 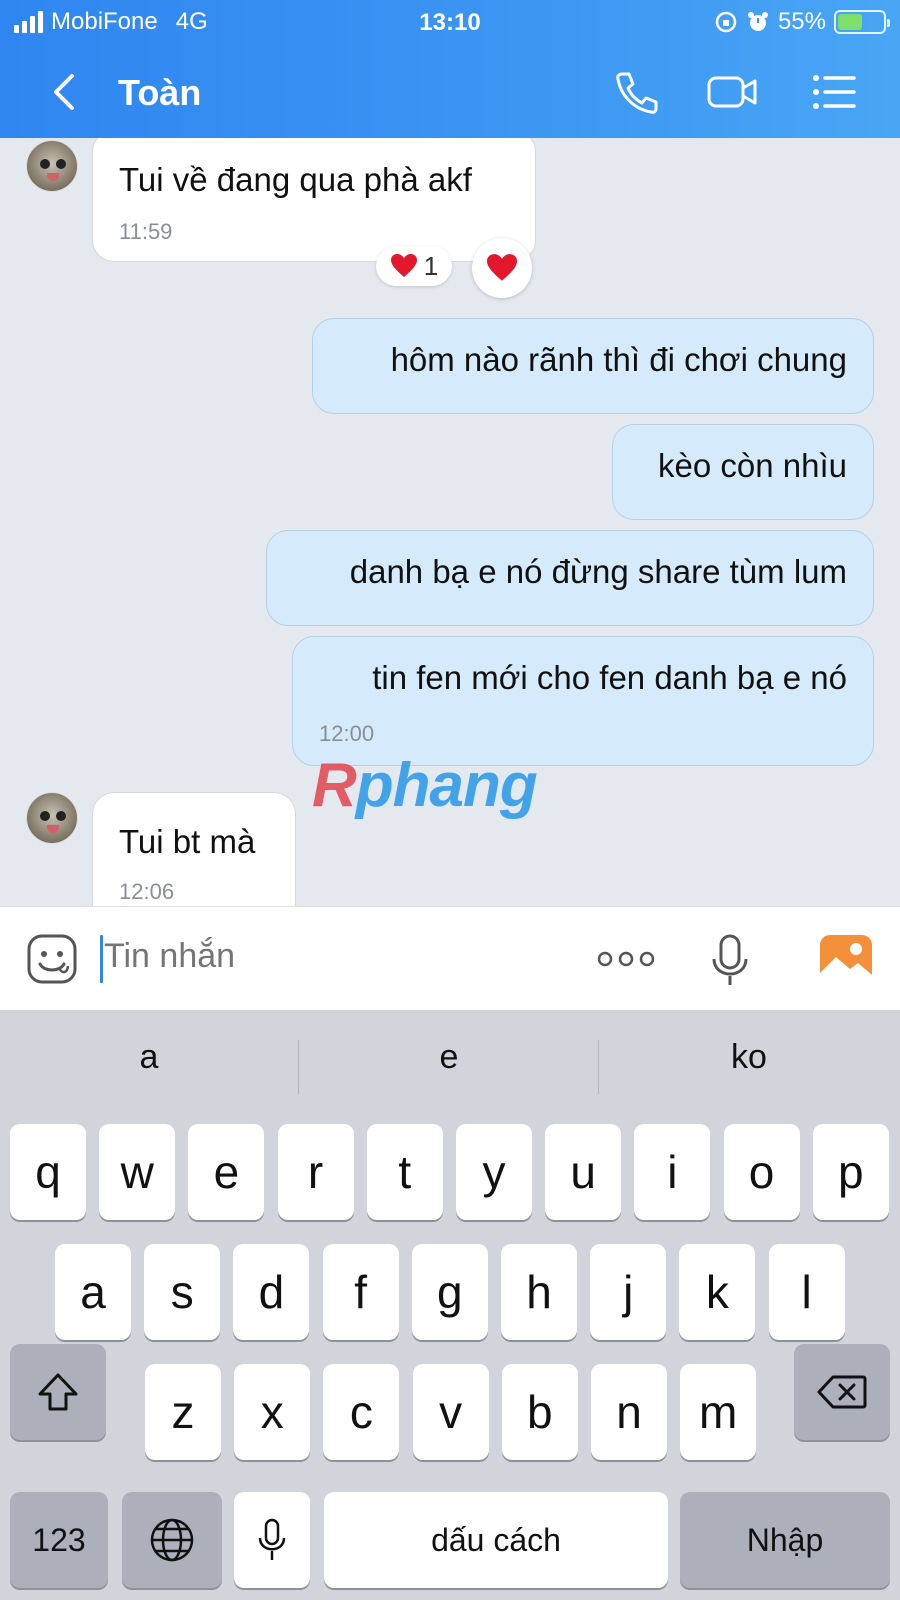 I want to click on text-caret, so click(x=101, y=959).